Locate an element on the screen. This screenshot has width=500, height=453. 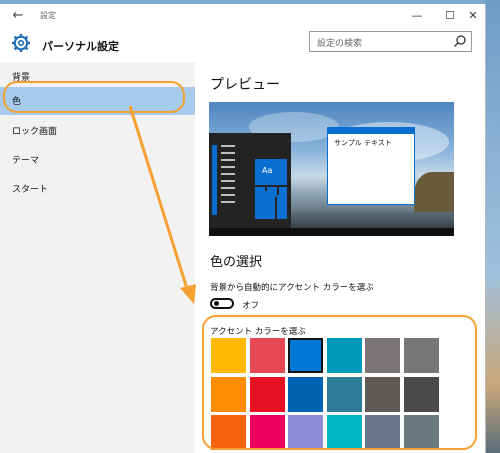
sidebar-item-theme: テーマ is located at coordinates (97, 160).